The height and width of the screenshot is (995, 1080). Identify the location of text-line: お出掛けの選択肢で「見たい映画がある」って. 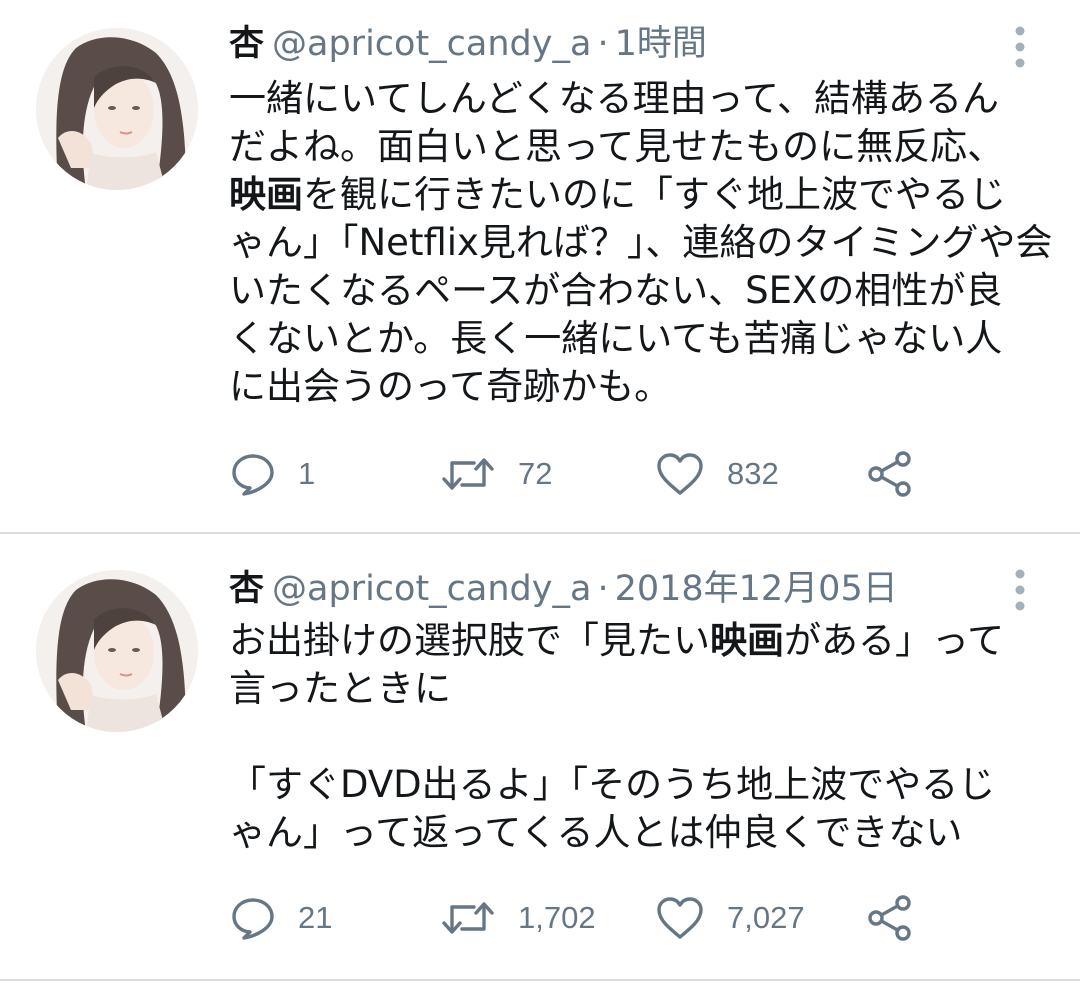
(617, 640).